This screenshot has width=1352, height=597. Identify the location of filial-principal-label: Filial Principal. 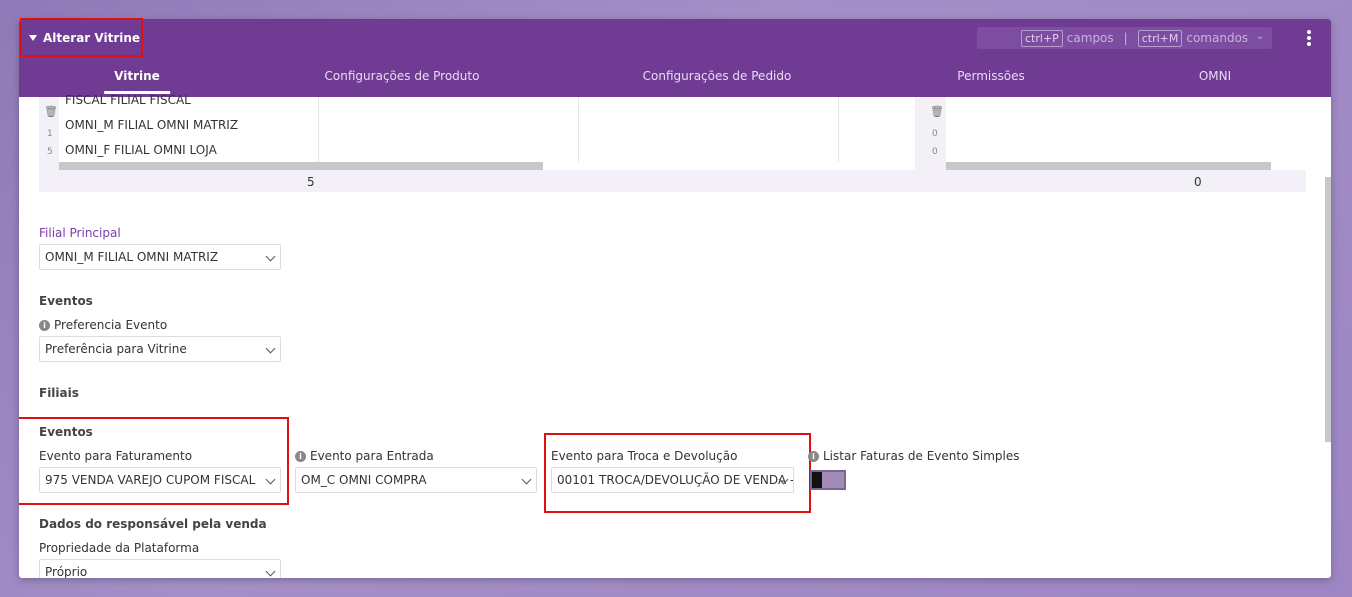
(80, 233).